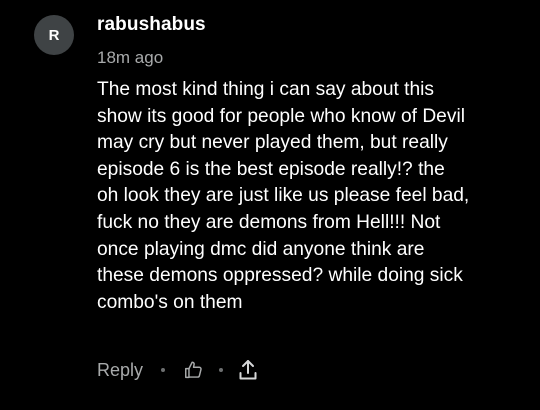  Describe the element at coordinates (280, 276) in the screenshot. I see `comment-body-line: these demons oppressed? while doing sick` at that location.